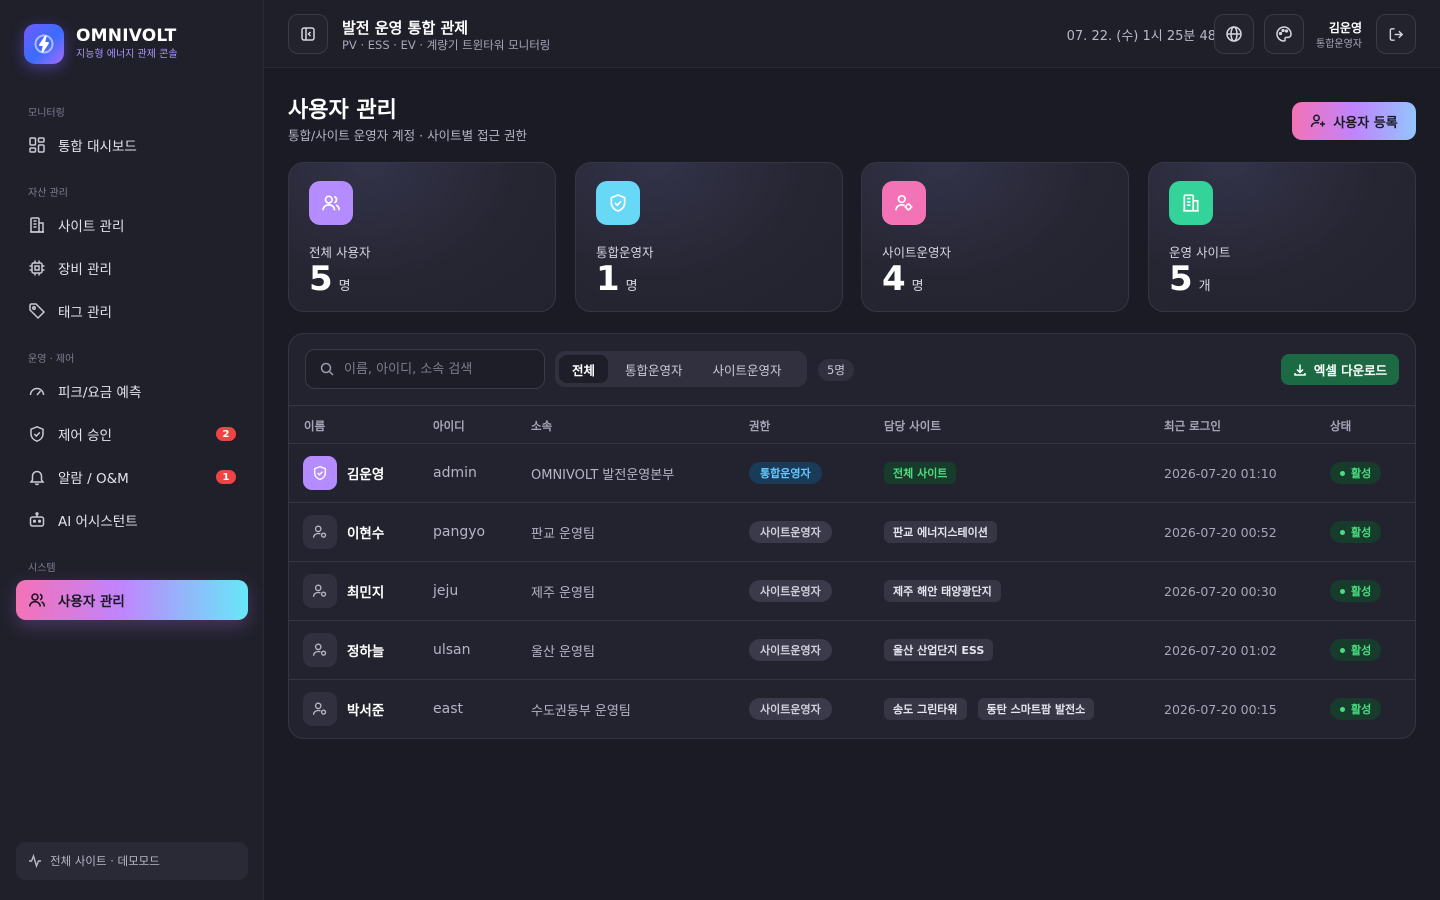  What do you see at coordinates (584, 369) in the screenshot?
I see `filter-tab-all: 전체` at bounding box center [584, 369].